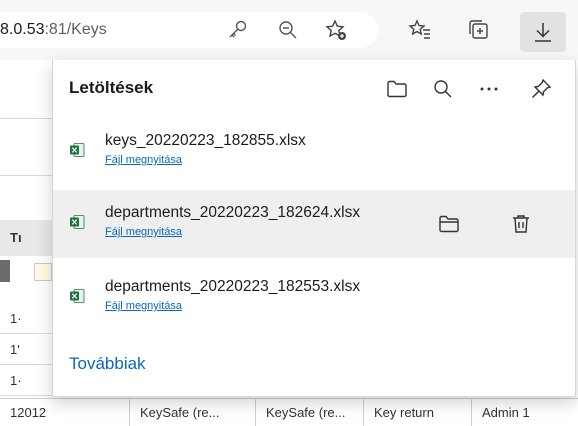 This screenshot has width=578, height=426. Describe the element at coordinates (238, 30) in the screenshot. I see `key-icon` at that location.